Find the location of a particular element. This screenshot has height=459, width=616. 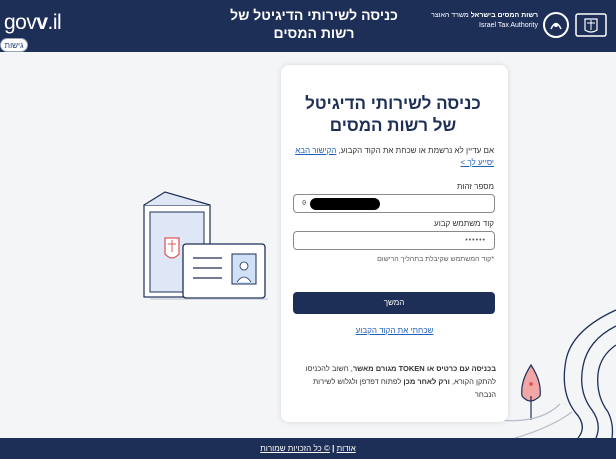

id-number-label: מספר זהות is located at coordinates (475, 186).